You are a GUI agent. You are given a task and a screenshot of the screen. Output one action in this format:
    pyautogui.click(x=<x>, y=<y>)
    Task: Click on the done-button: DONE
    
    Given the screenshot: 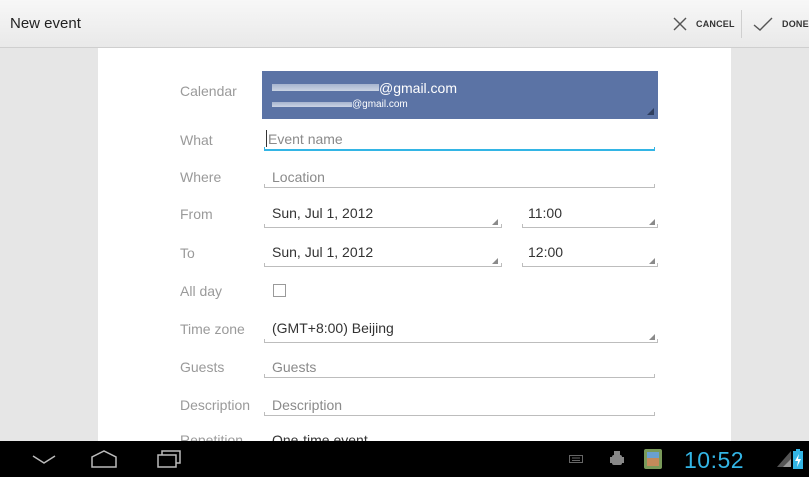 What is the action you would take?
    pyautogui.click(x=780, y=24)
    